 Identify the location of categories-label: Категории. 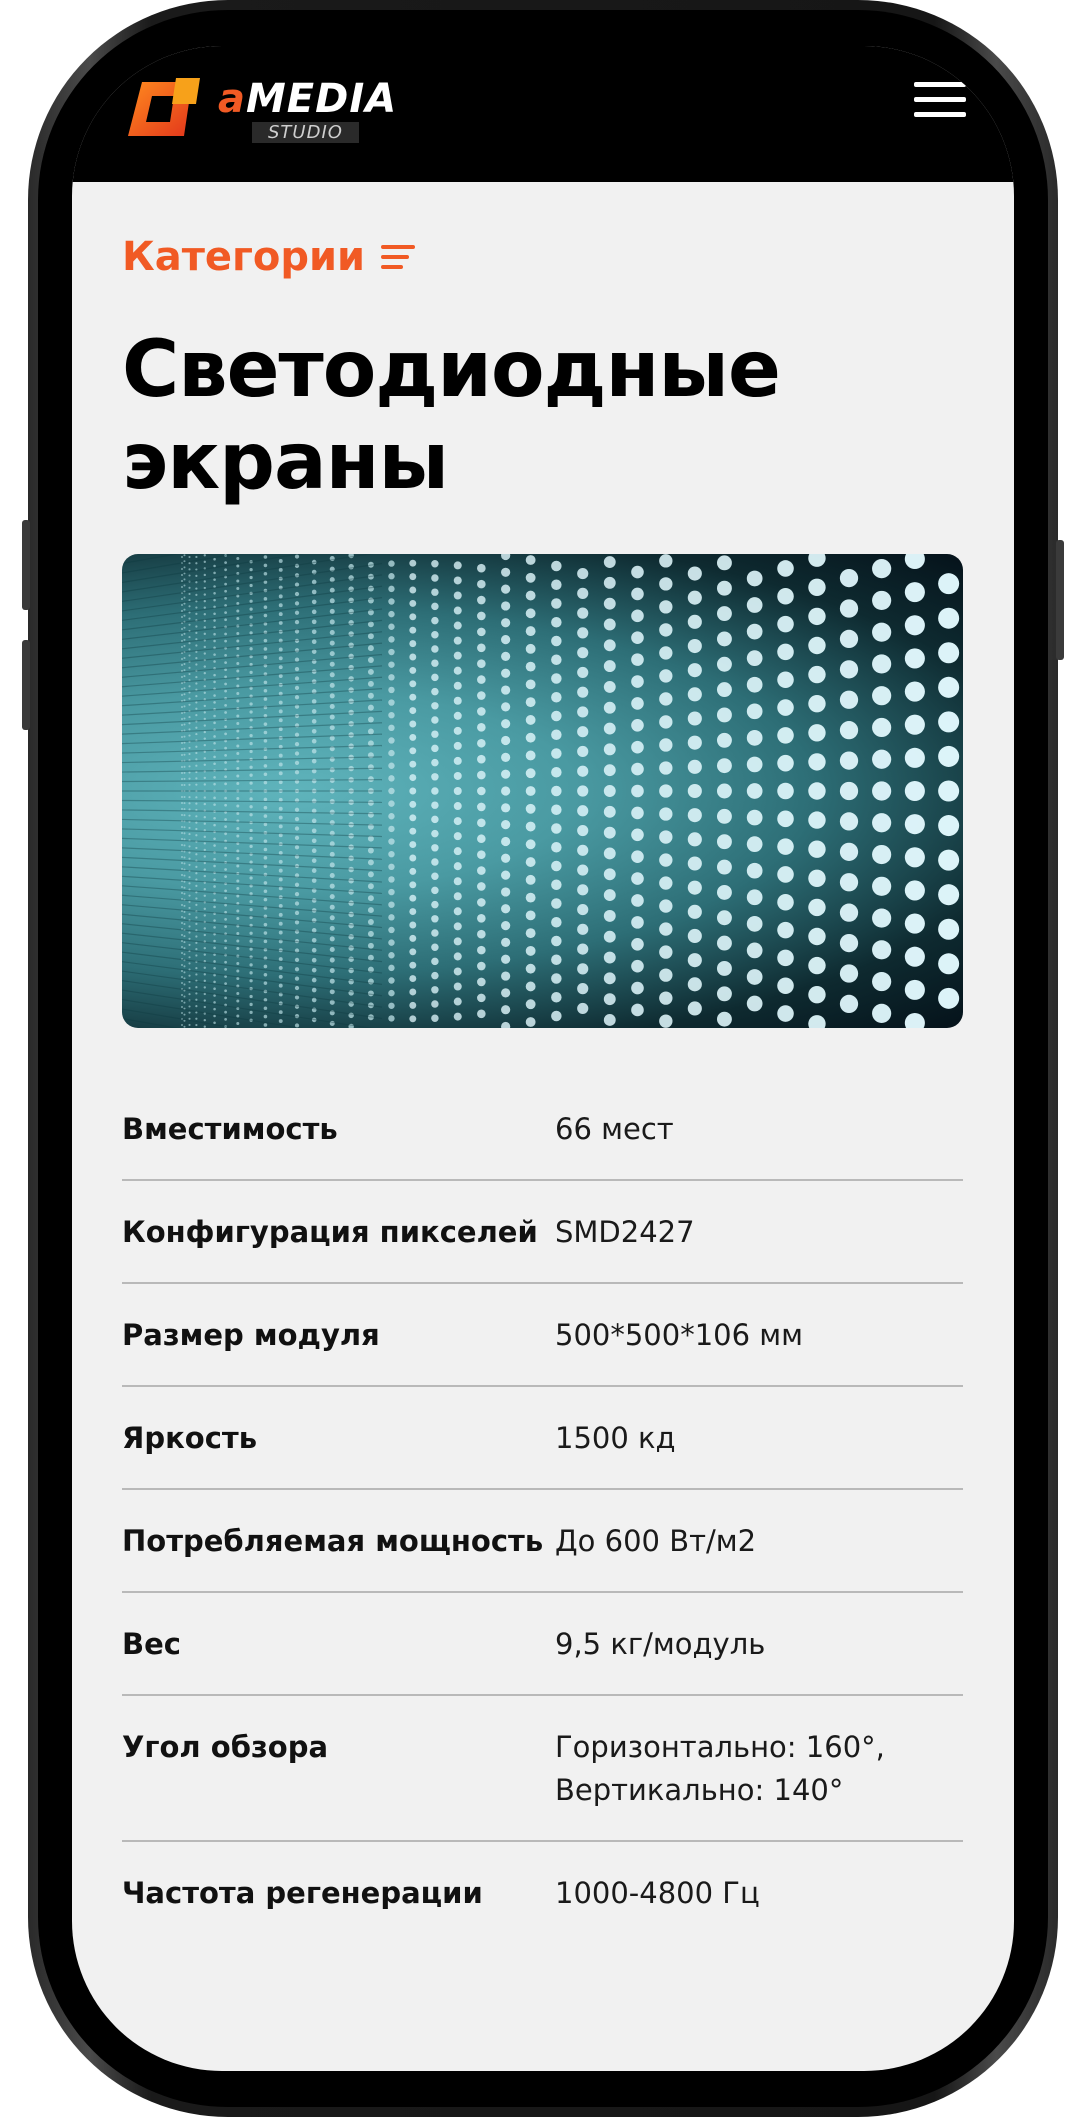
(244, 257).